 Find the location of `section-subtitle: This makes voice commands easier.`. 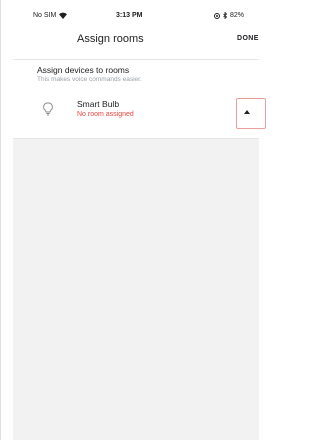

section-subtitle: This makes voice commands easier. is located at coordinates (89, 79).